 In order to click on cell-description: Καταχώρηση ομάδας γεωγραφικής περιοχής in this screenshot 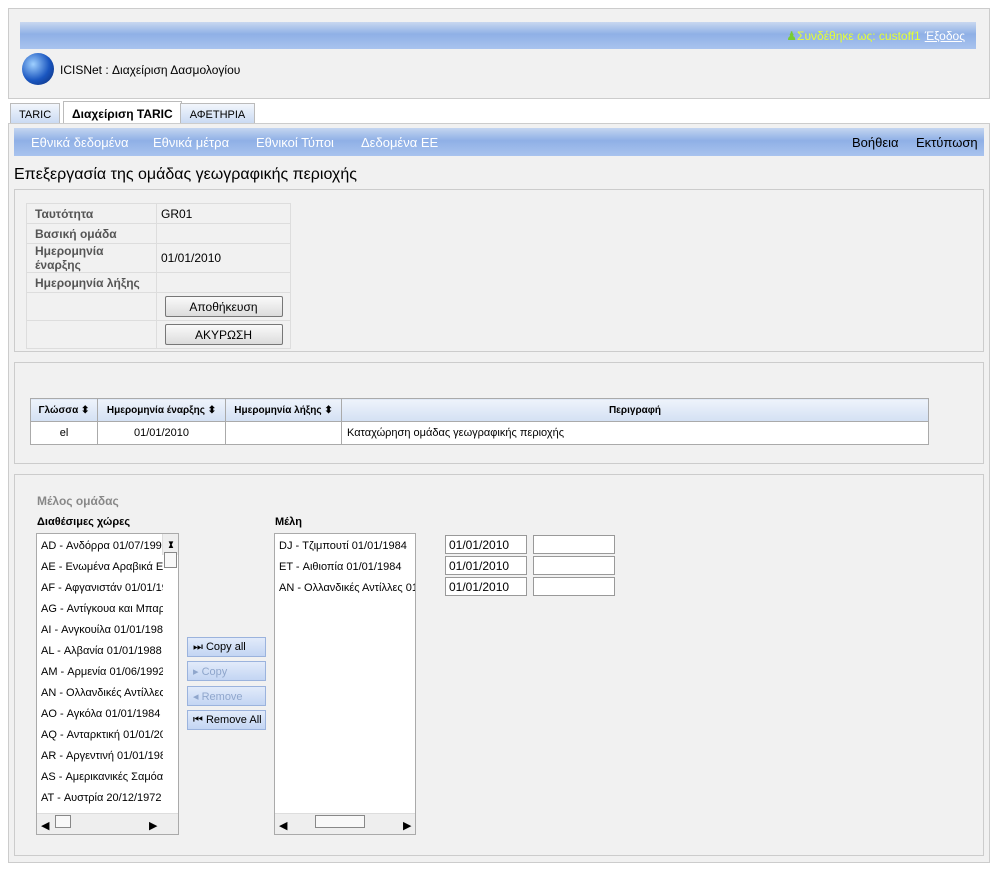, I will do `click(635, 433)`.